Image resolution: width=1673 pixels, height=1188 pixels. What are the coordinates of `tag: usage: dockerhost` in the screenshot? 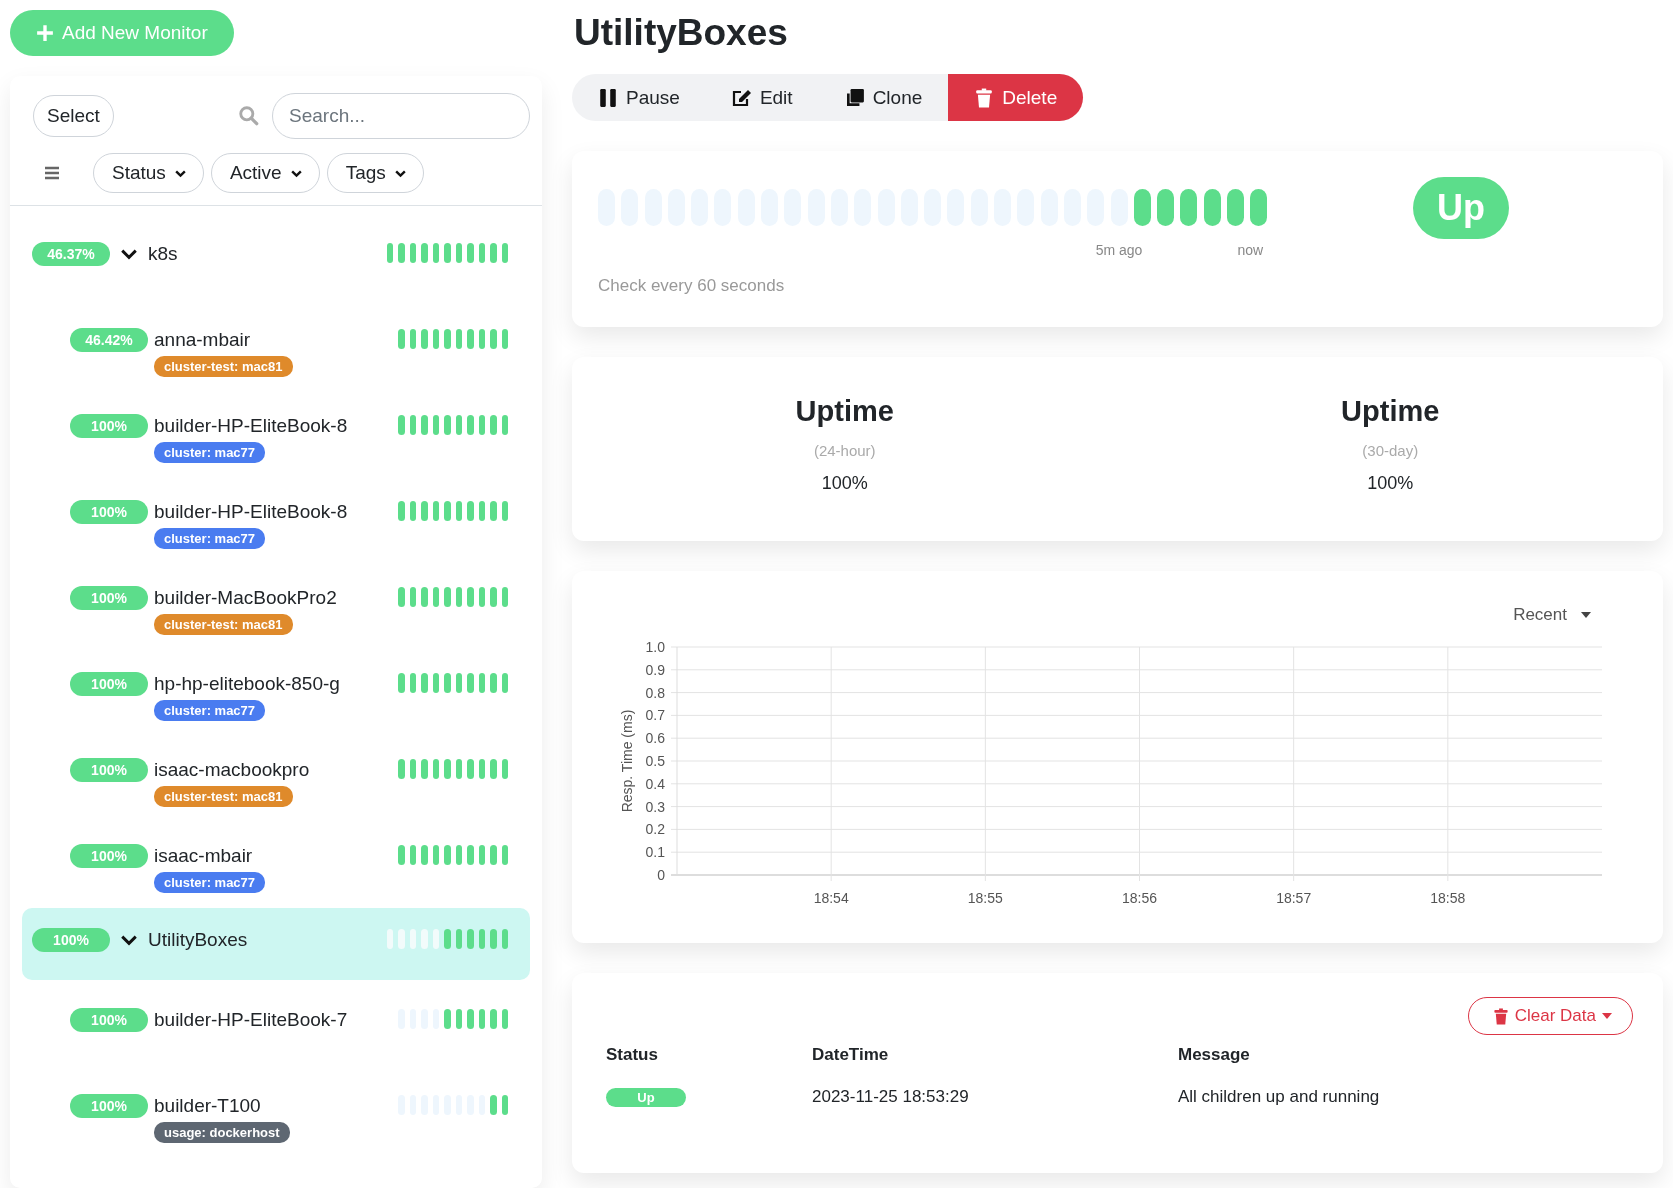 It's located at (222, 1132).